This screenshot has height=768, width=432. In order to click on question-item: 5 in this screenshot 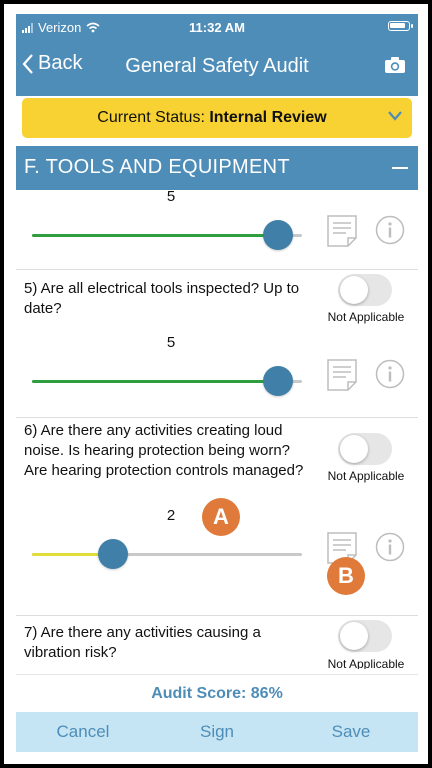, I will do `click(217, 230)`.